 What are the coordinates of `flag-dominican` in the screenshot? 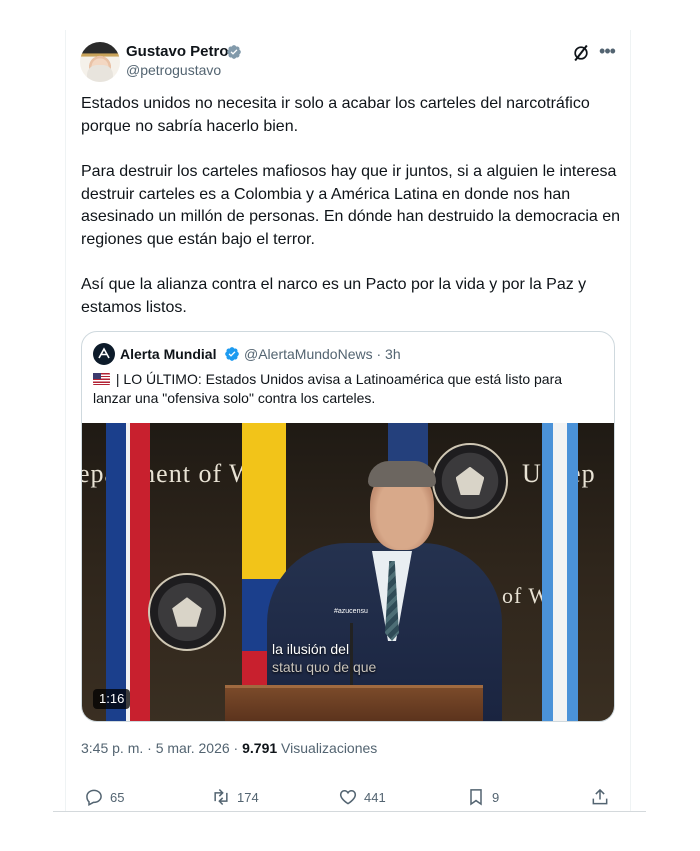 It's located at (128, 572).